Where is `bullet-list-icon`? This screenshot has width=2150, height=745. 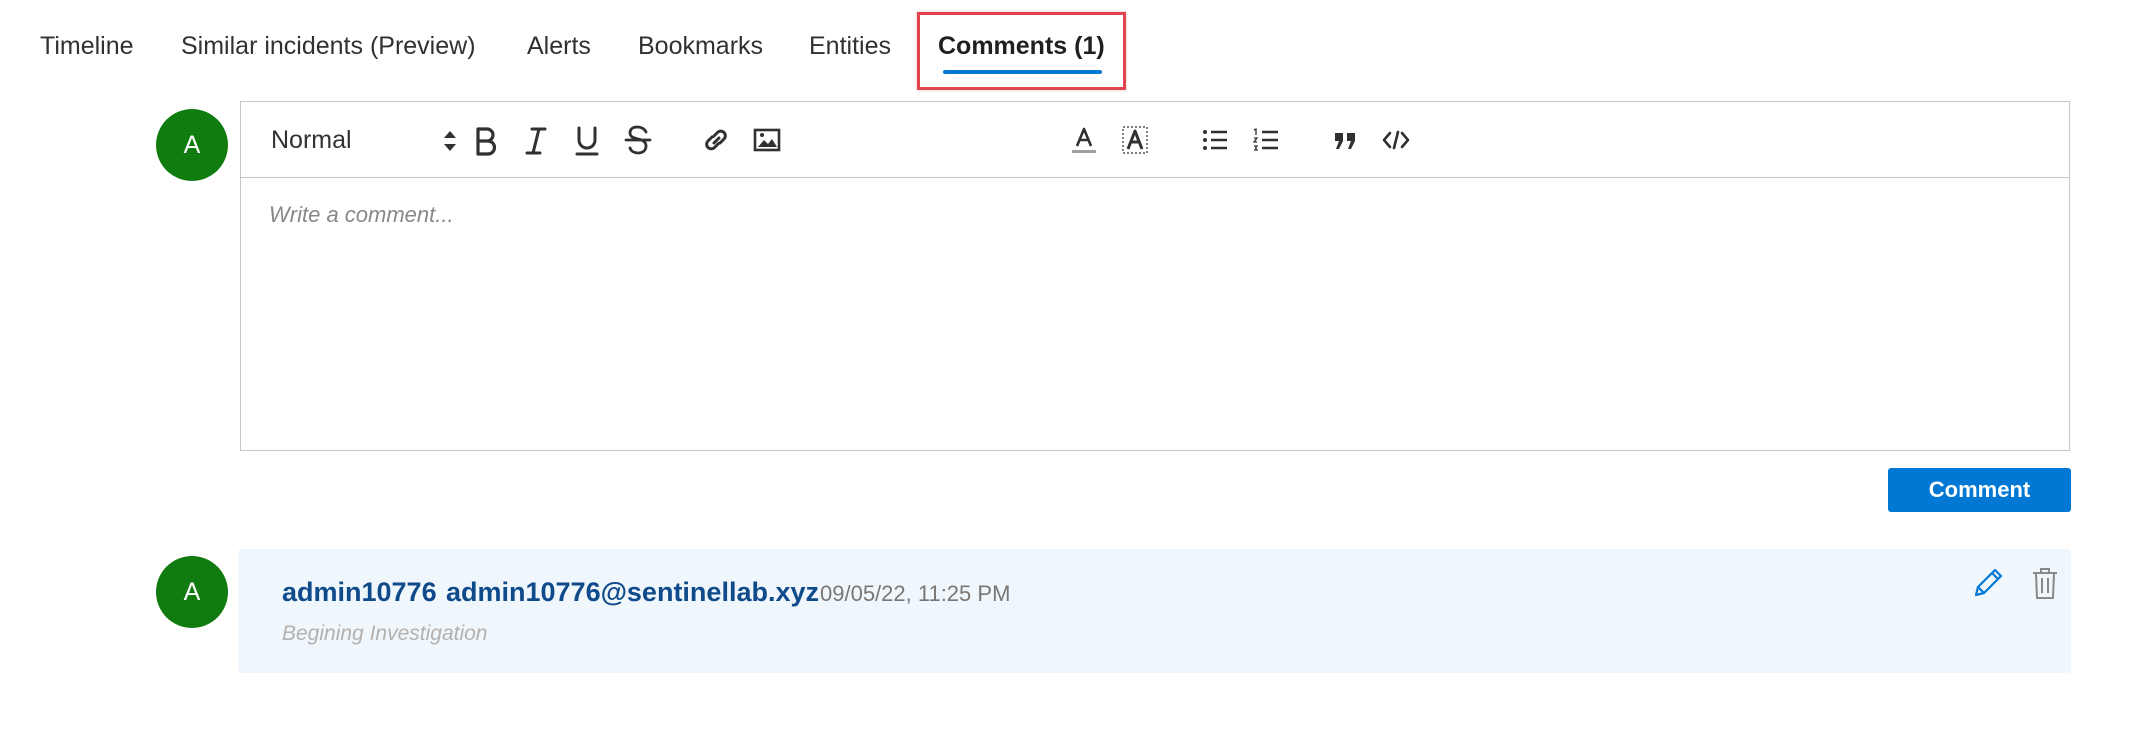 bullet-list-icon is located at coordinates (1215, 140).